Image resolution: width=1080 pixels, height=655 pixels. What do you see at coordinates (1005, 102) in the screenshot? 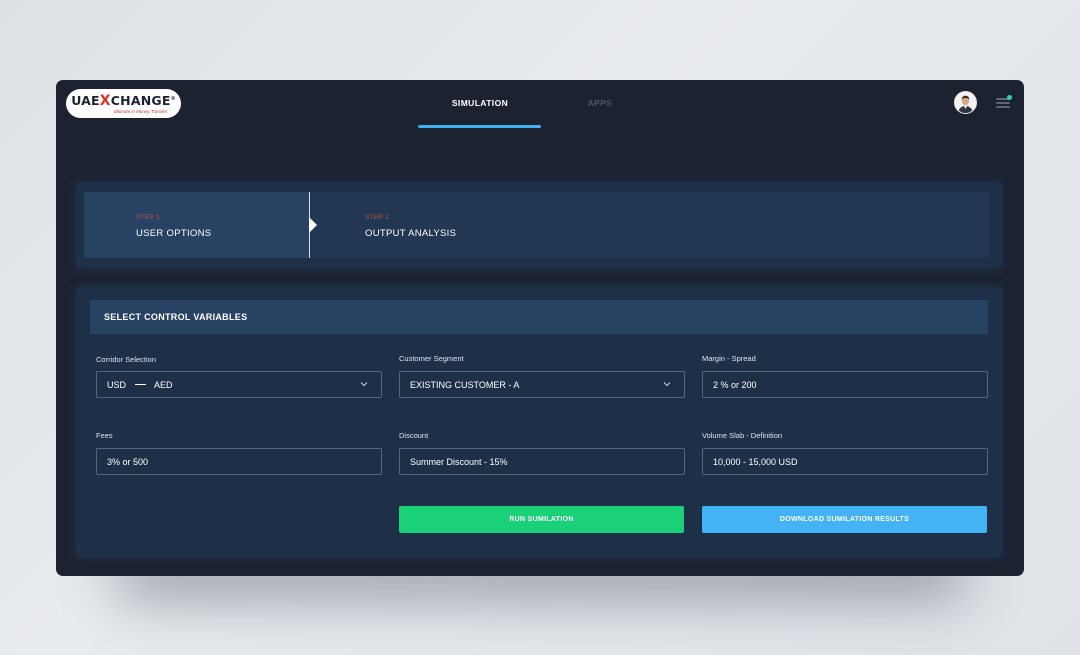
I see `menu-icon` at bounding box center [1005, 102].